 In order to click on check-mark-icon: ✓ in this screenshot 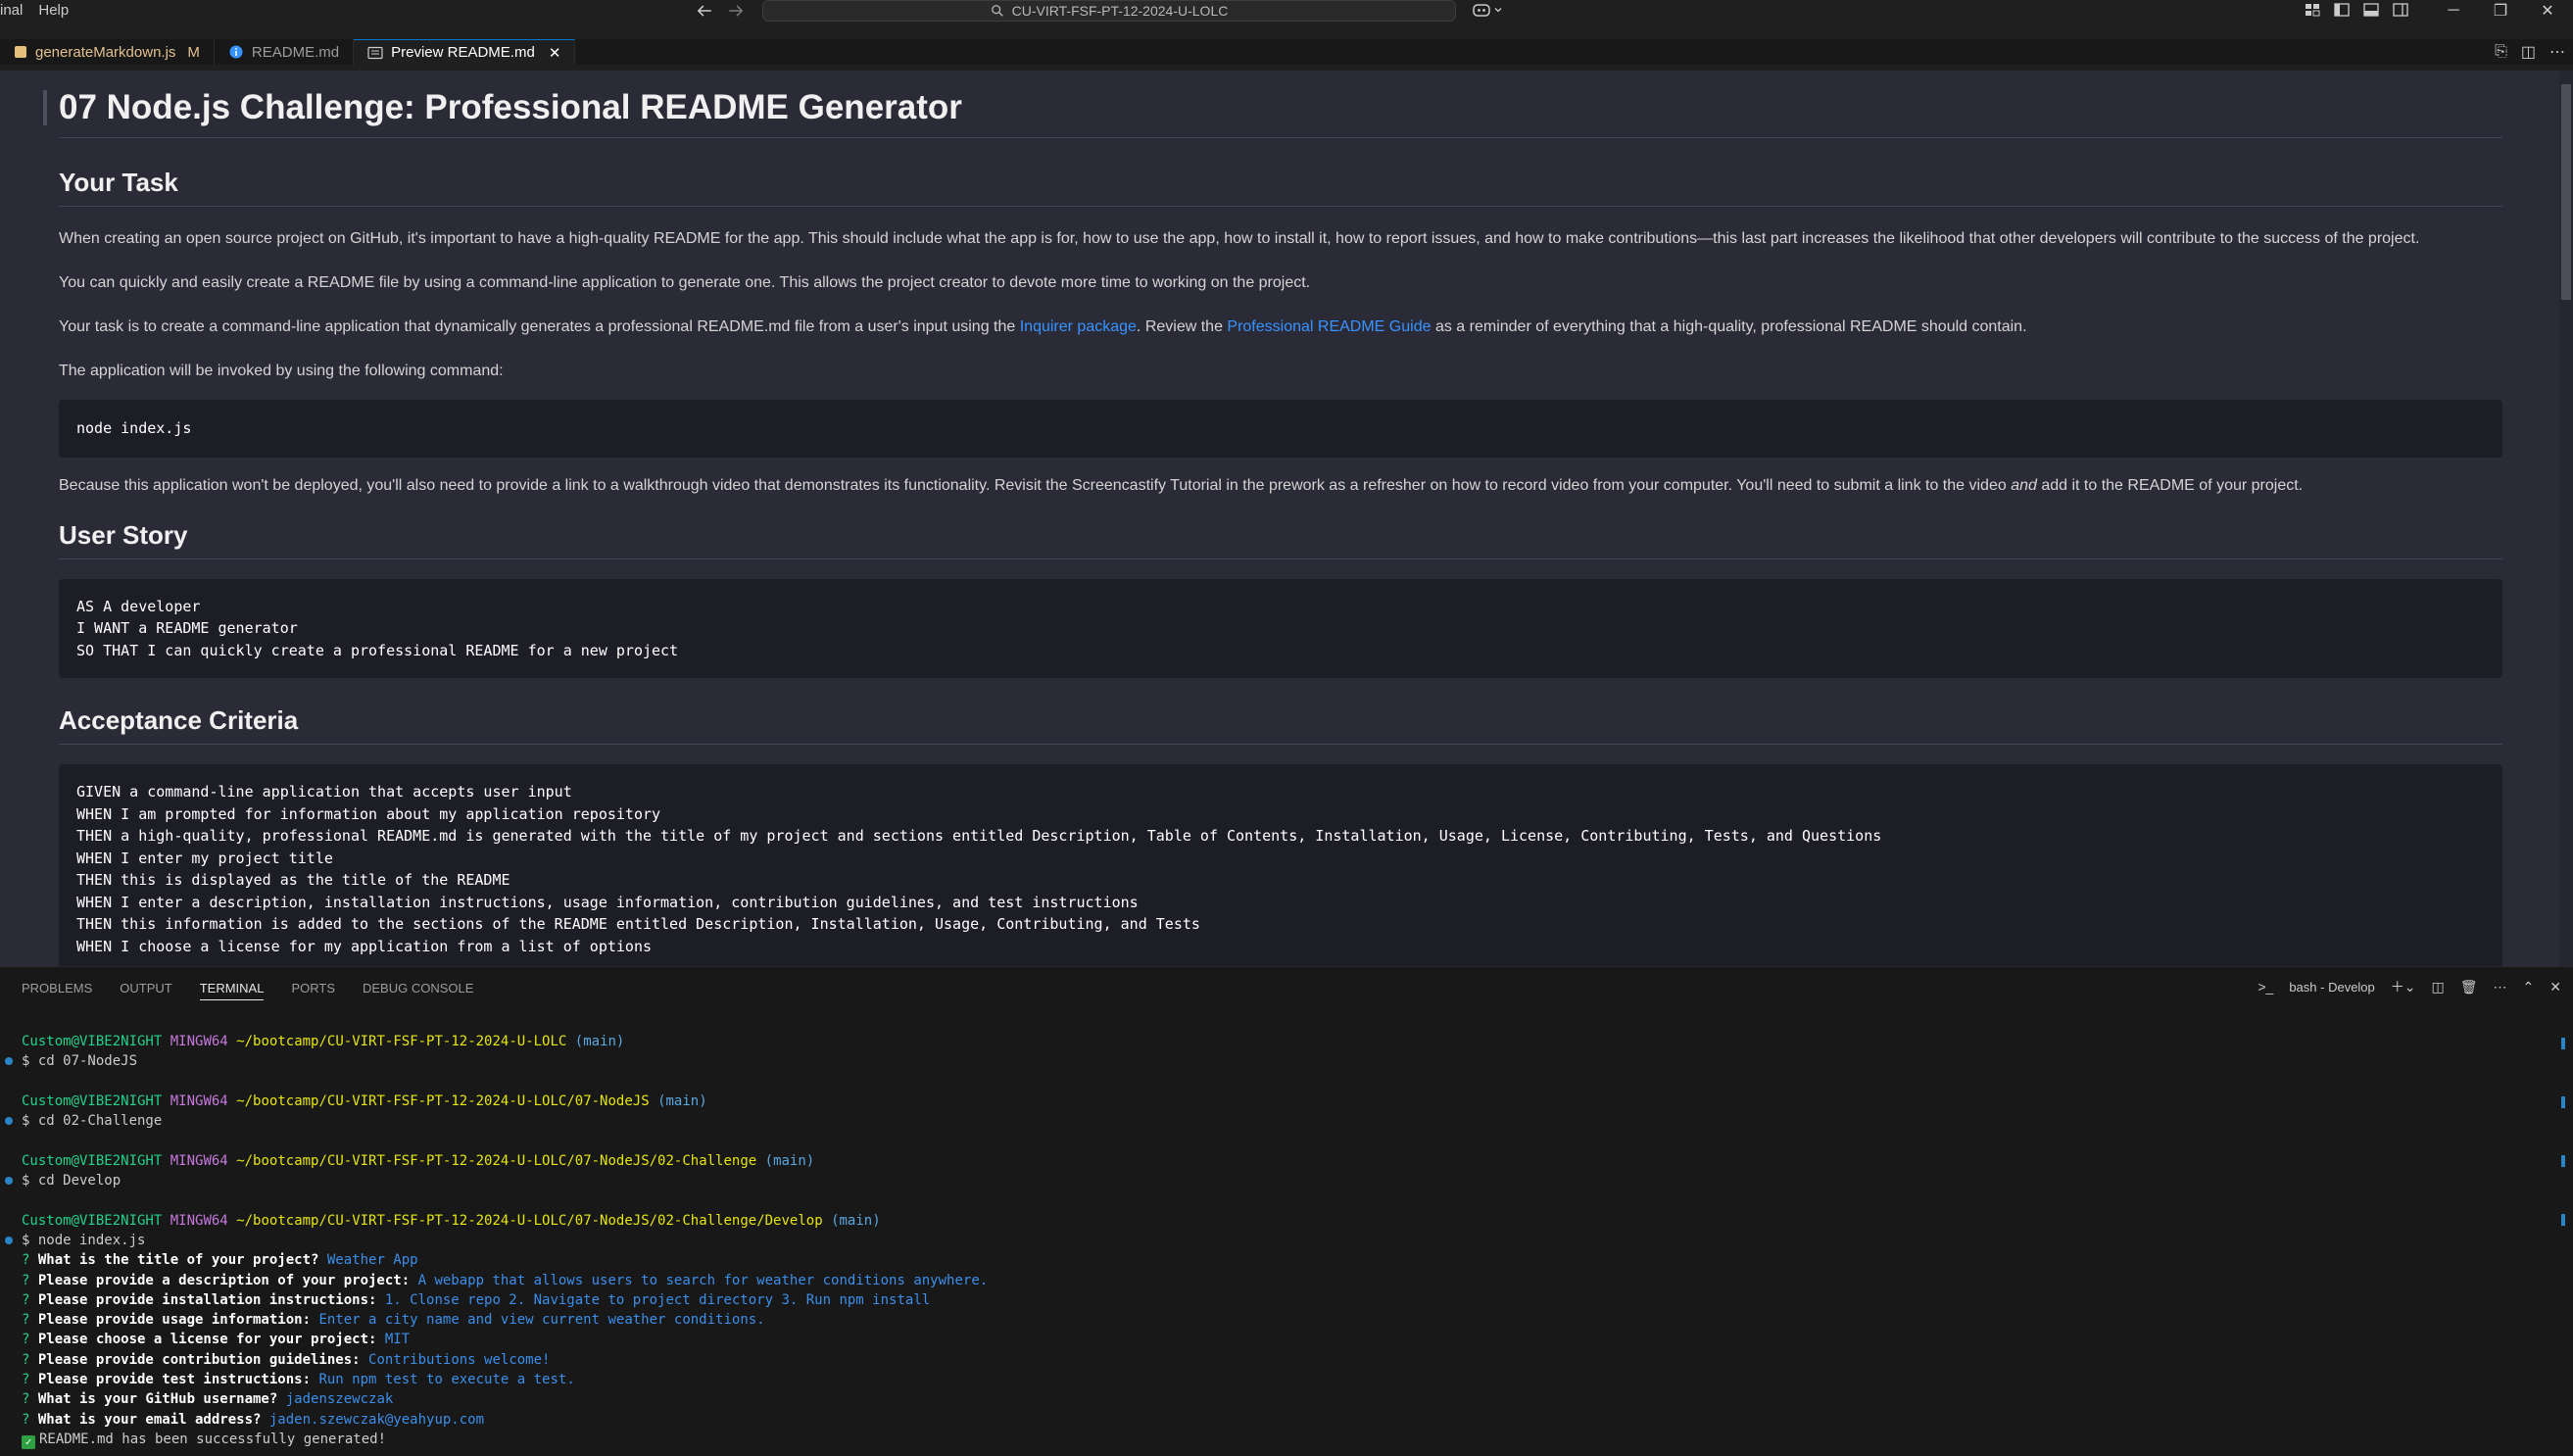, I will do `click(29, 1441)`.